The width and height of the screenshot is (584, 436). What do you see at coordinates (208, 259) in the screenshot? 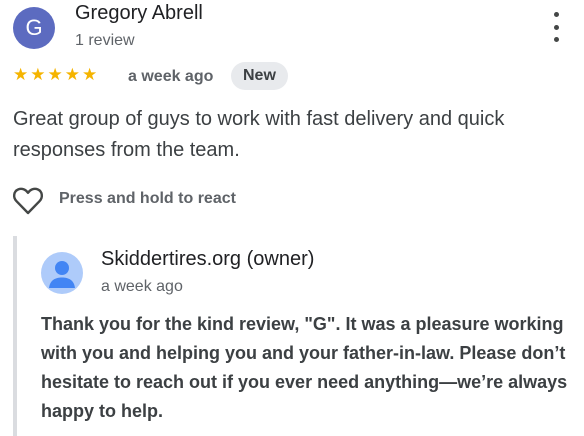
I see `owner-name: Skiddertires.org (owner)` at bounding box center [208, 259].